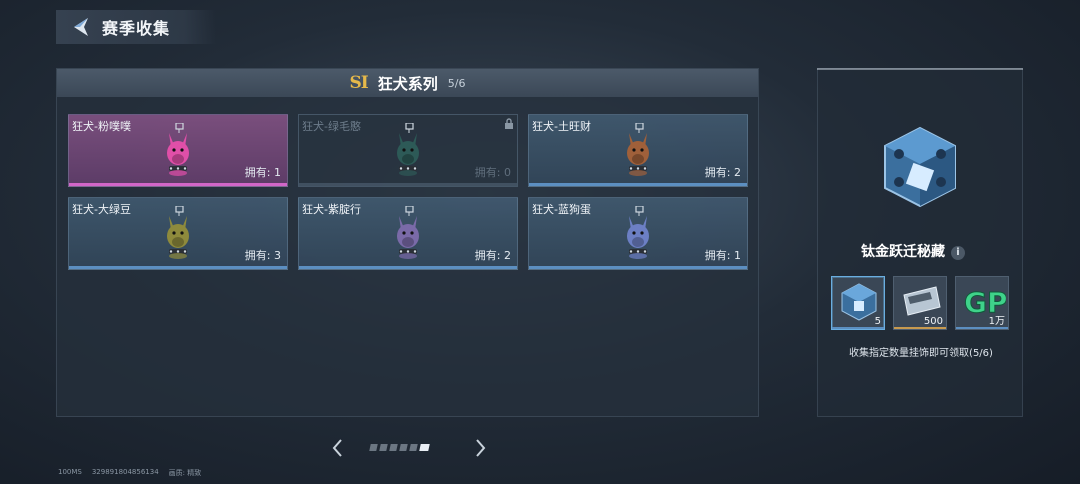 This screenshot has width=1080, height=484. What do you see at coordinates (359, 83) in the screenshot?
I see `season-badge: SI` at bounding box center [359, 83].